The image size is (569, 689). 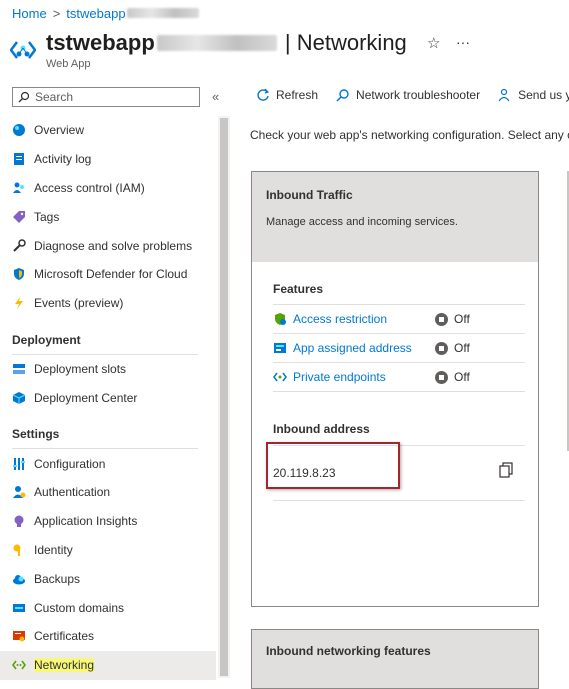 I want to click on feature-row: App assigned address Off, so click(x=399, y=348).